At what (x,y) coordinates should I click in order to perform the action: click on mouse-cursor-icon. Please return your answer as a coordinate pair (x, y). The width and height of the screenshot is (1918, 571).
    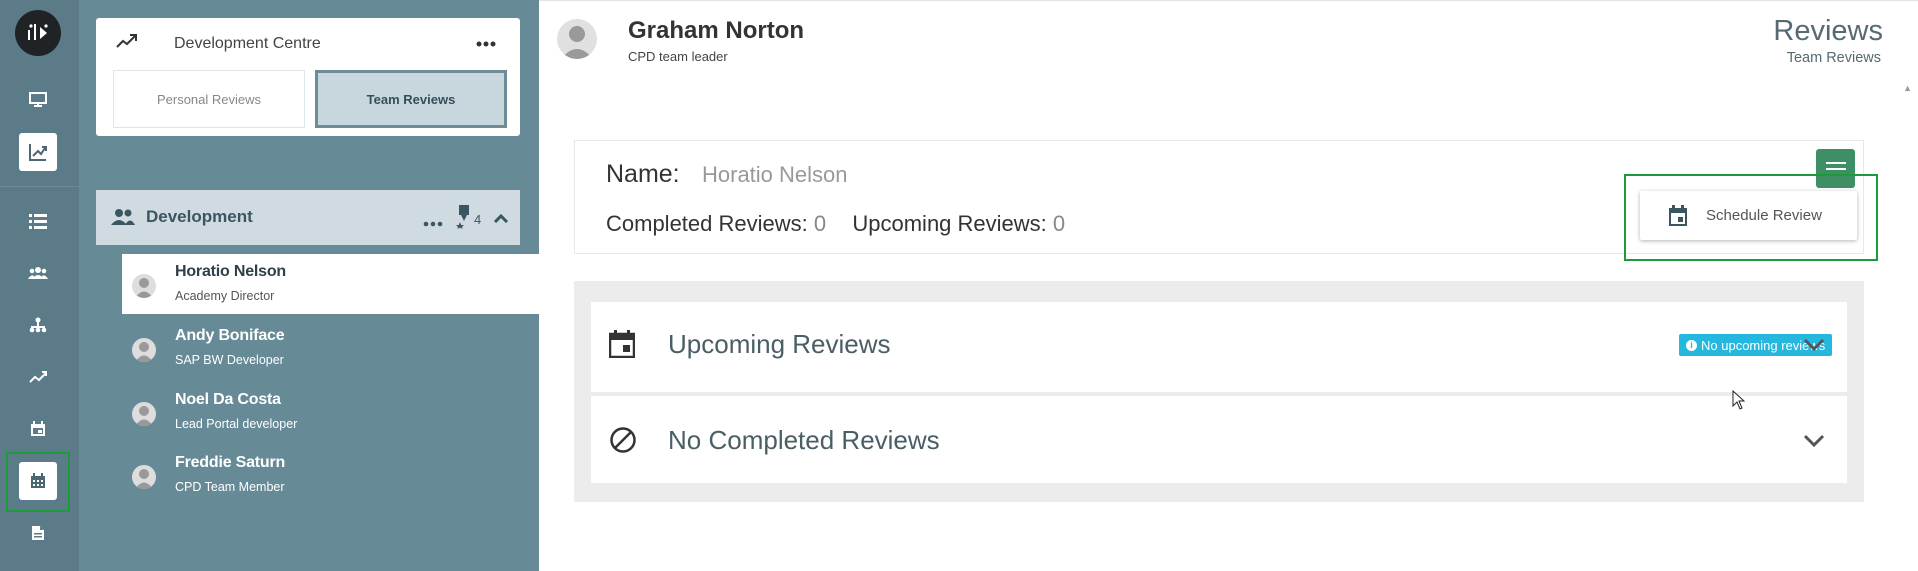
    Looking at the image, I should click on (1739, 402).